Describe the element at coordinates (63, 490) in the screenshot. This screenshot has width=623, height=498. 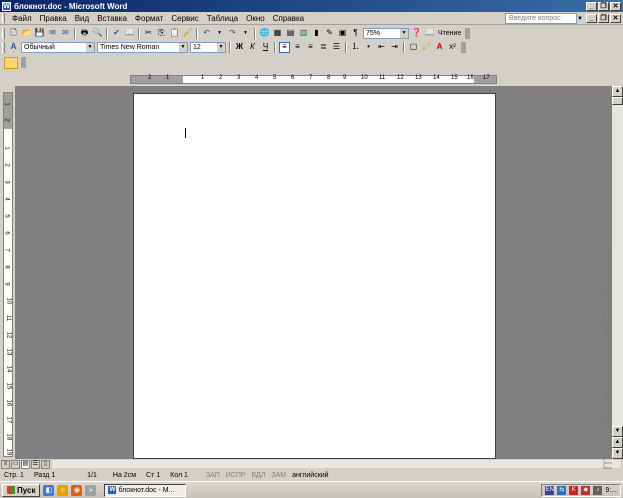
I see `messenger-icon: ☺` at that location.